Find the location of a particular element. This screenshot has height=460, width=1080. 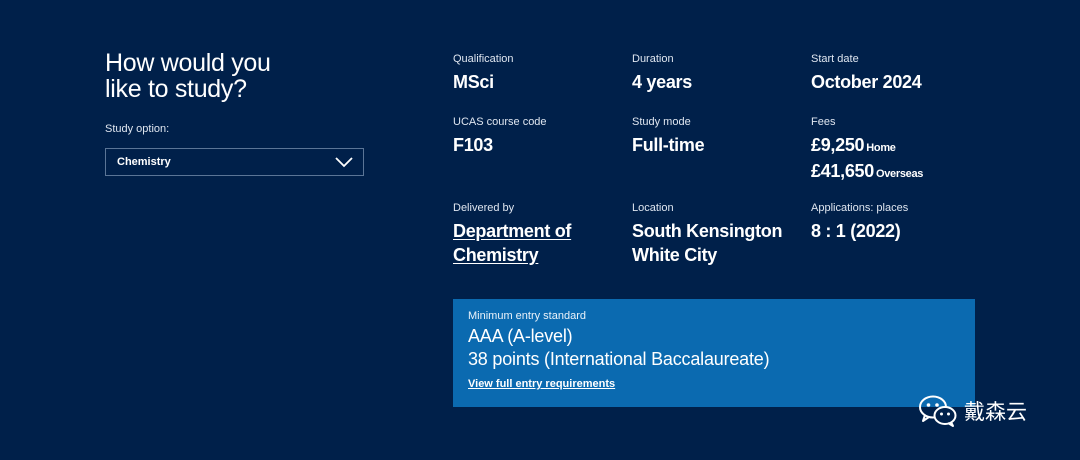

study-heading-line1: How would you is located at coordinates (188, 63).